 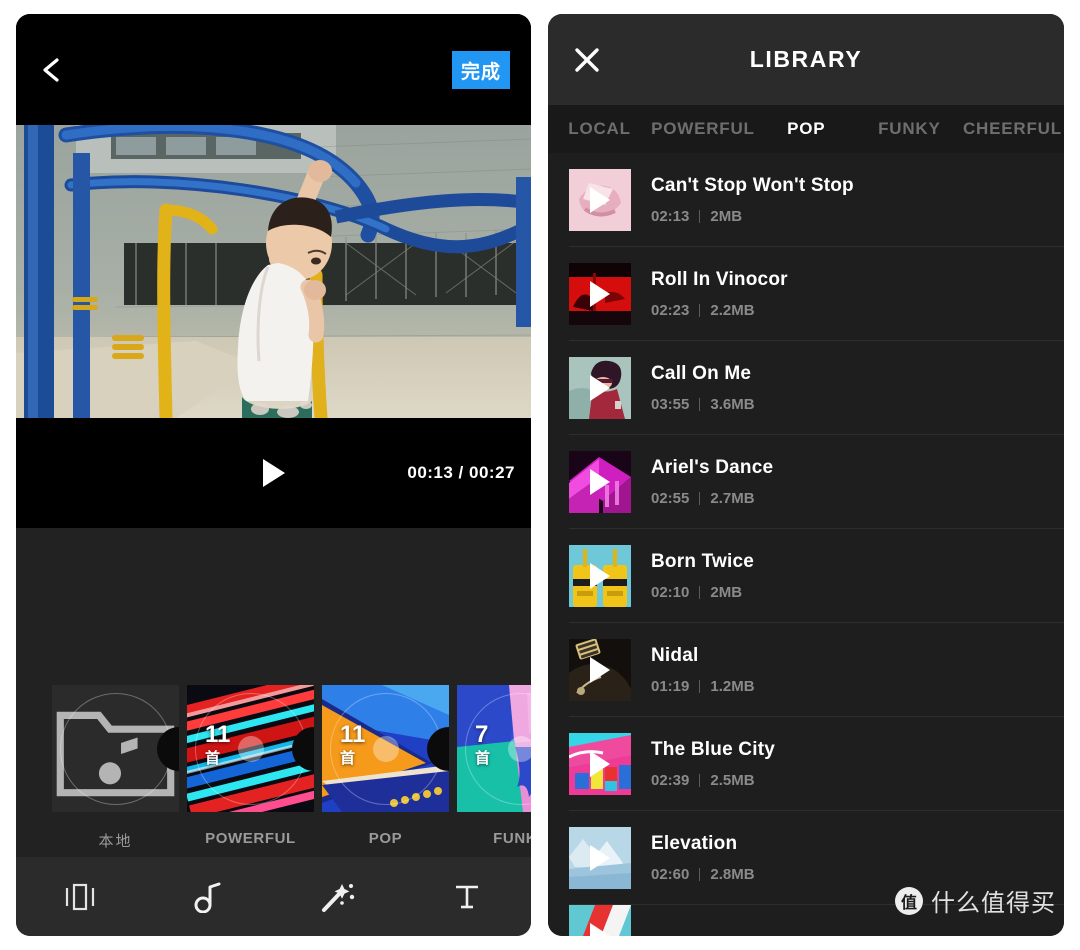 I want to click on powerful-album-art: 11 首, so click(x=250, y=748).